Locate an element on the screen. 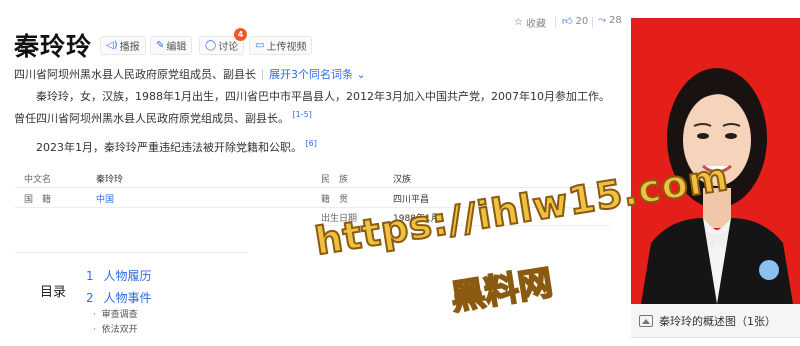  upload-video-button: ▭ 上传视频 is located at coordinates (281, 45).